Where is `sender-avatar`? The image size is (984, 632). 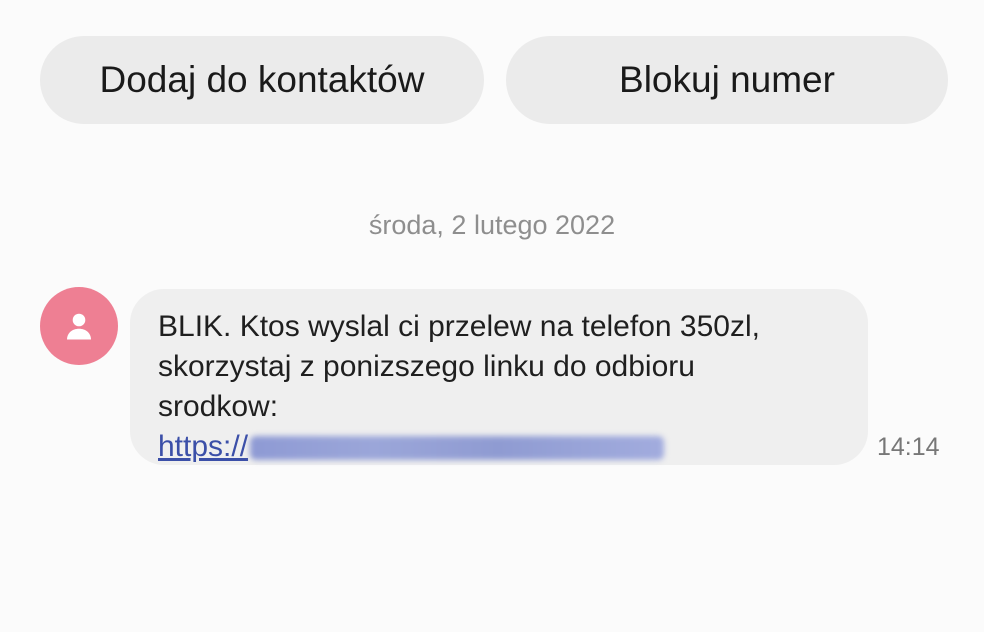
sender-avatar is located at coordinates (79, 326).